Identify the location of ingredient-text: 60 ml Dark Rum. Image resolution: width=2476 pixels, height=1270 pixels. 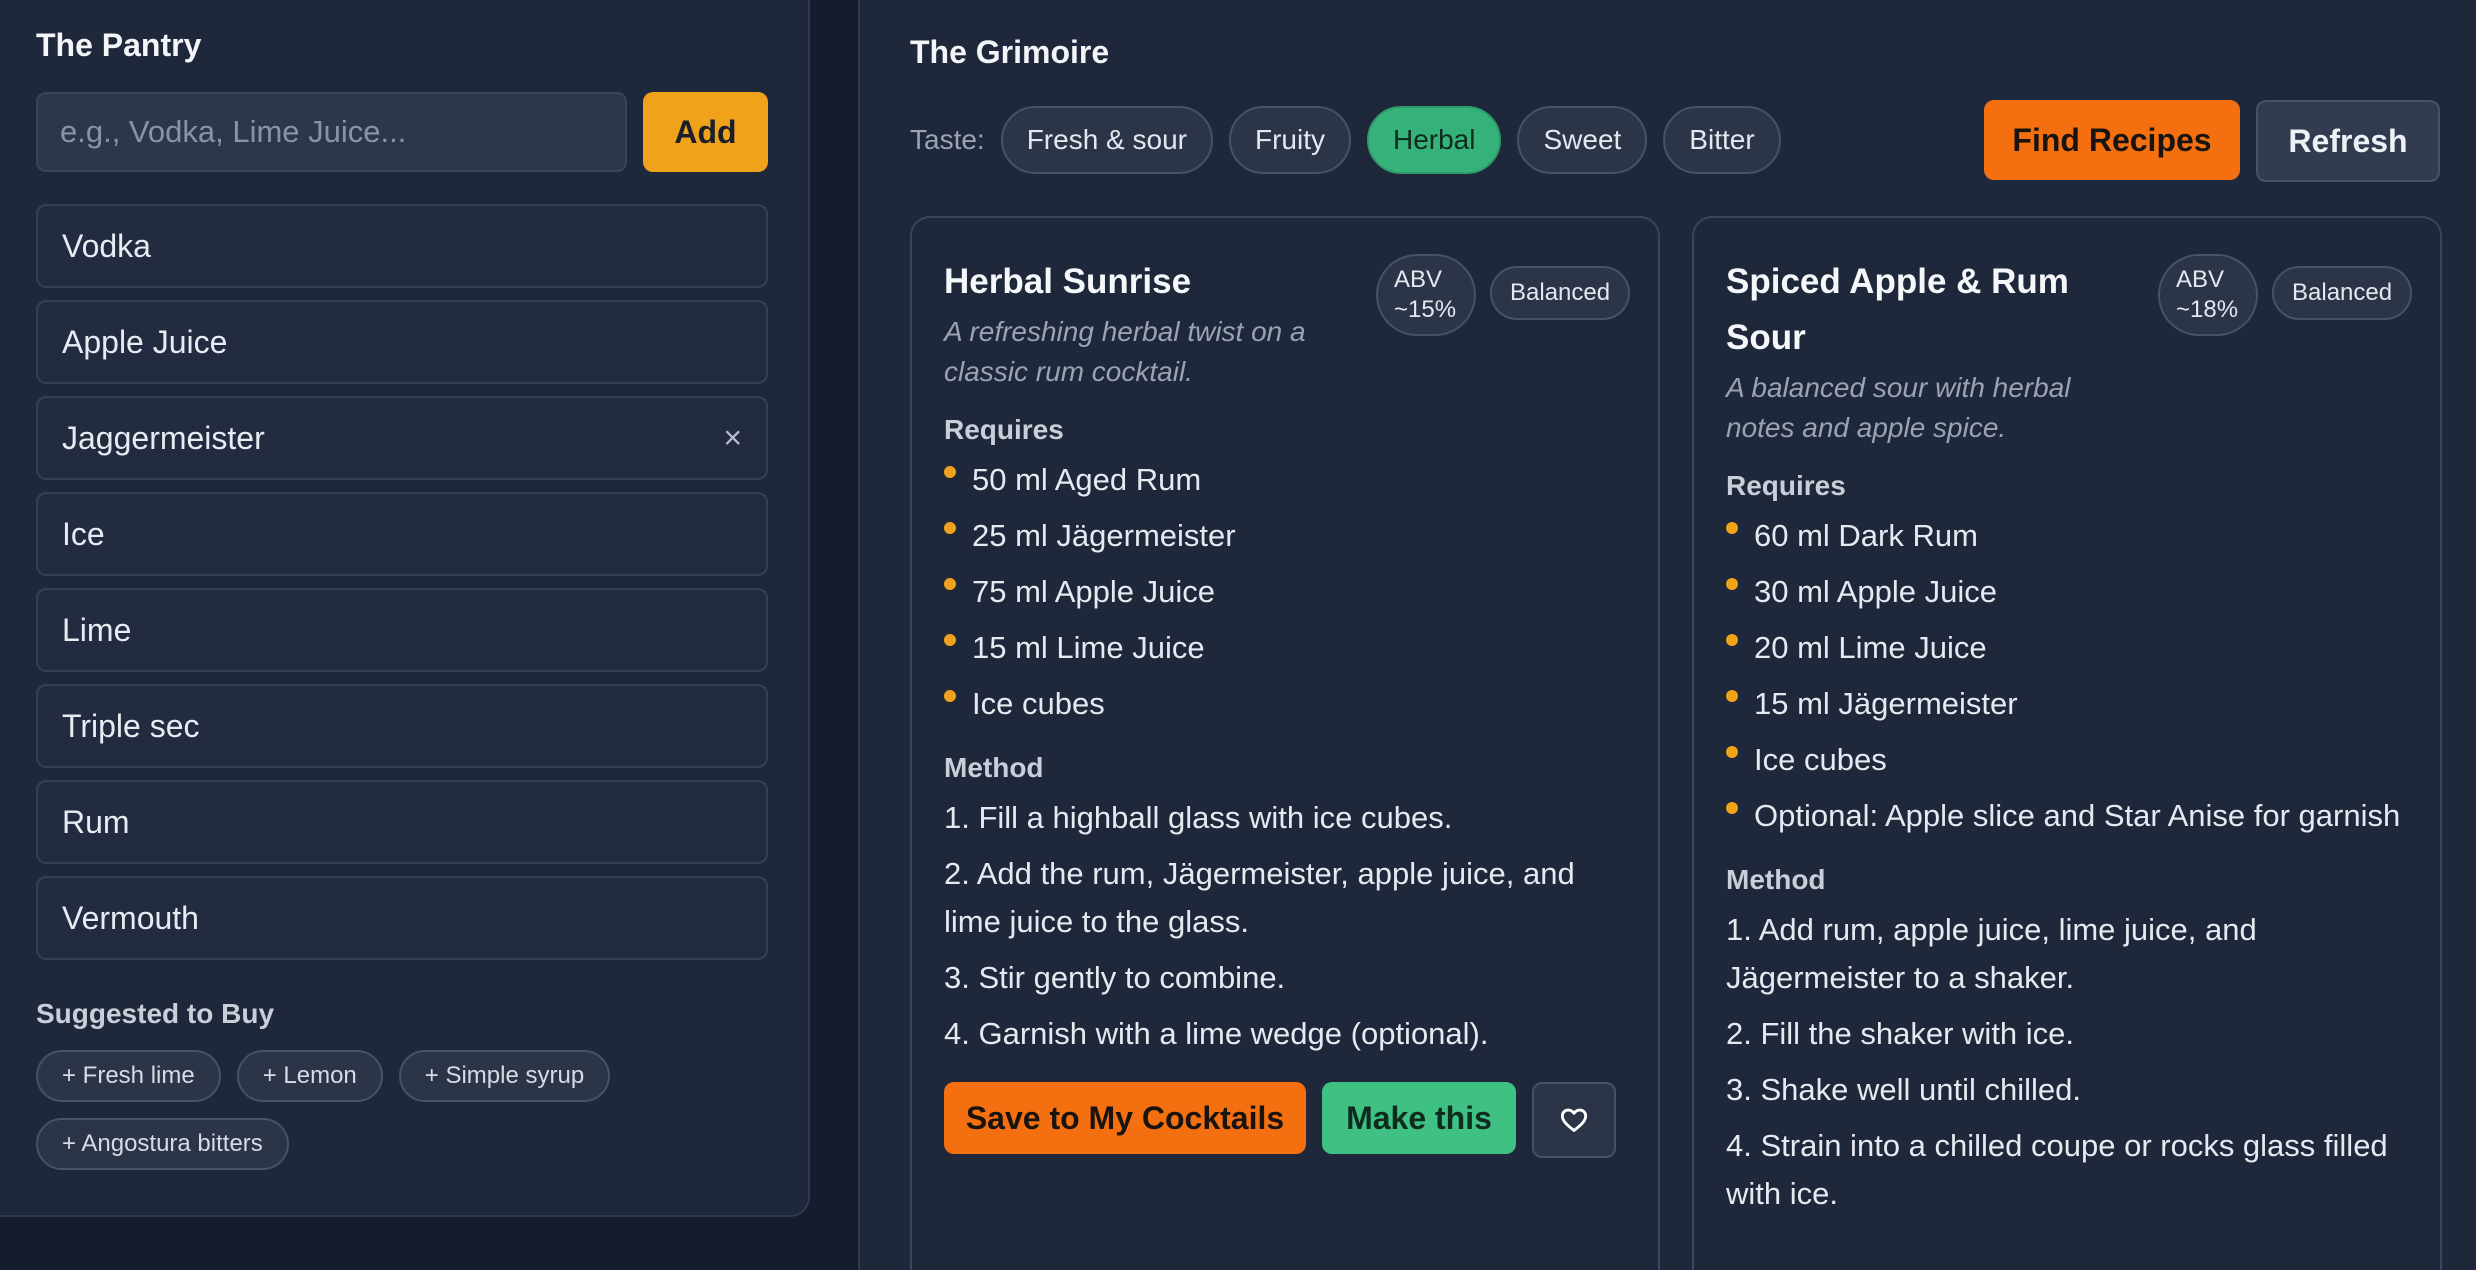
(1866, 535).